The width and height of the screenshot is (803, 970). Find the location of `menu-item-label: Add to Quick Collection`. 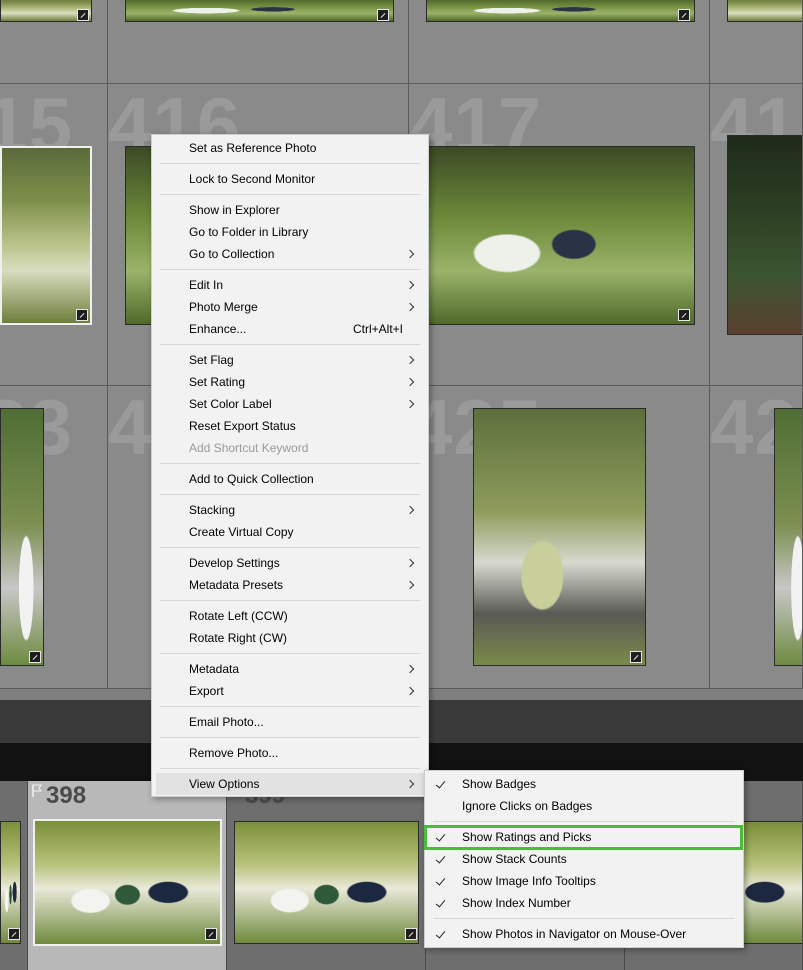

menu-item-label: Add to Quick Collection is located at coordinates (251, 479).